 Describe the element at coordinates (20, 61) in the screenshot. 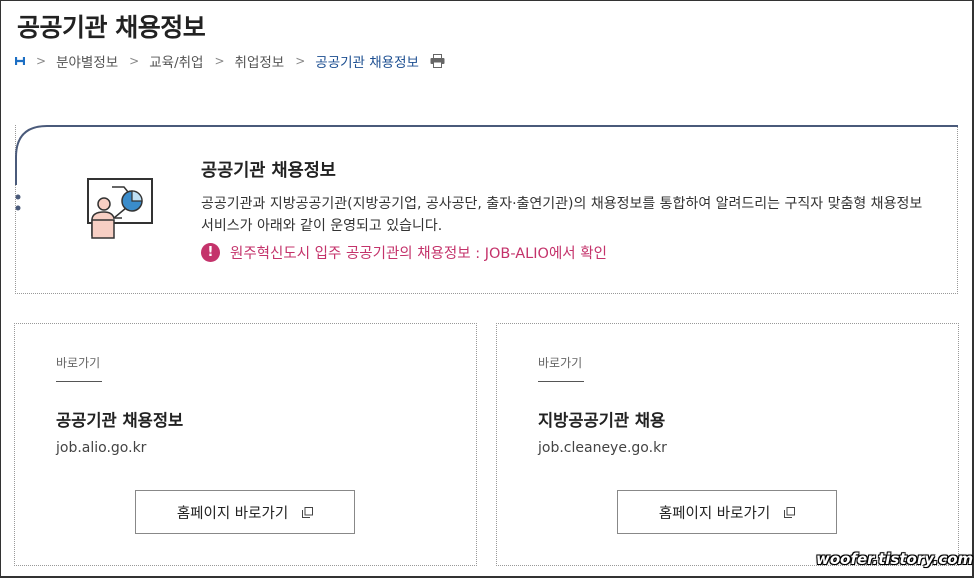

I see `home-icon` at that location.